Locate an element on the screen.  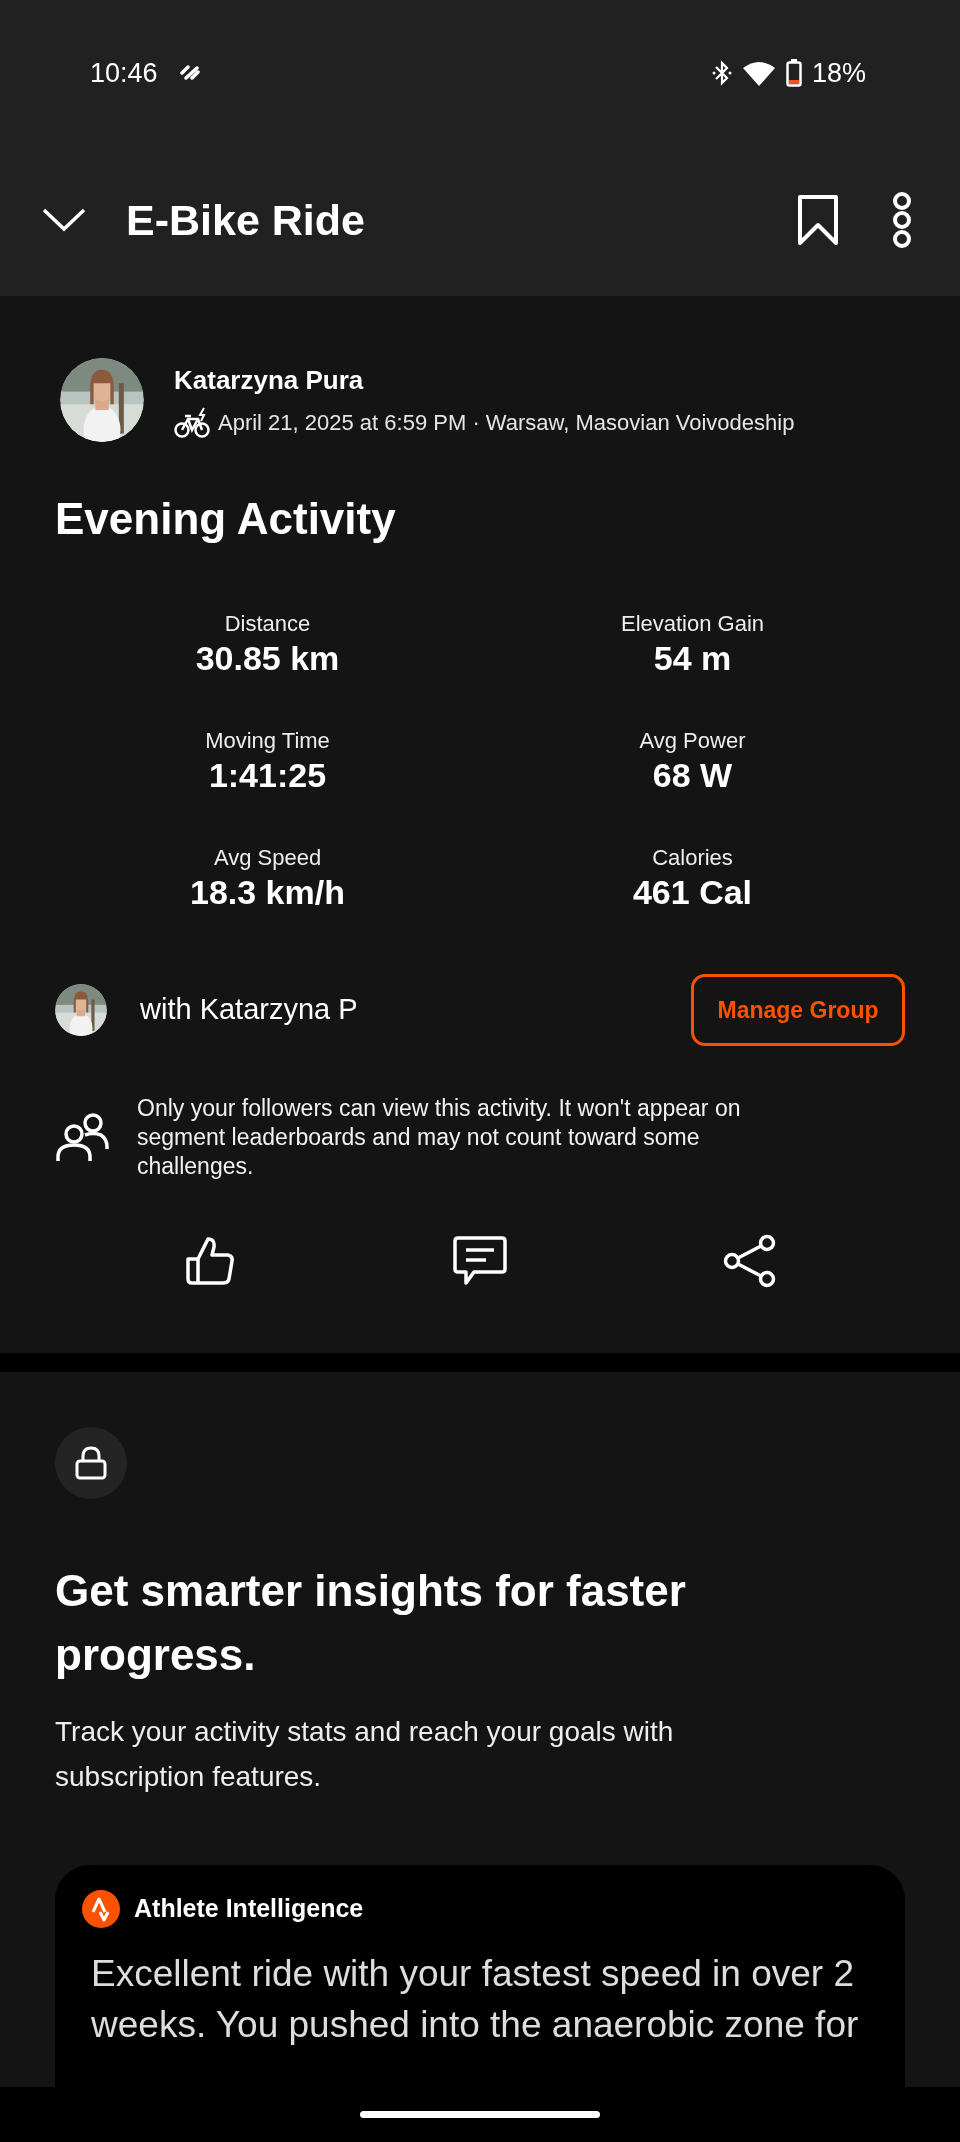
stat-label: Elevation Gain is located at coordinates (692, 624).